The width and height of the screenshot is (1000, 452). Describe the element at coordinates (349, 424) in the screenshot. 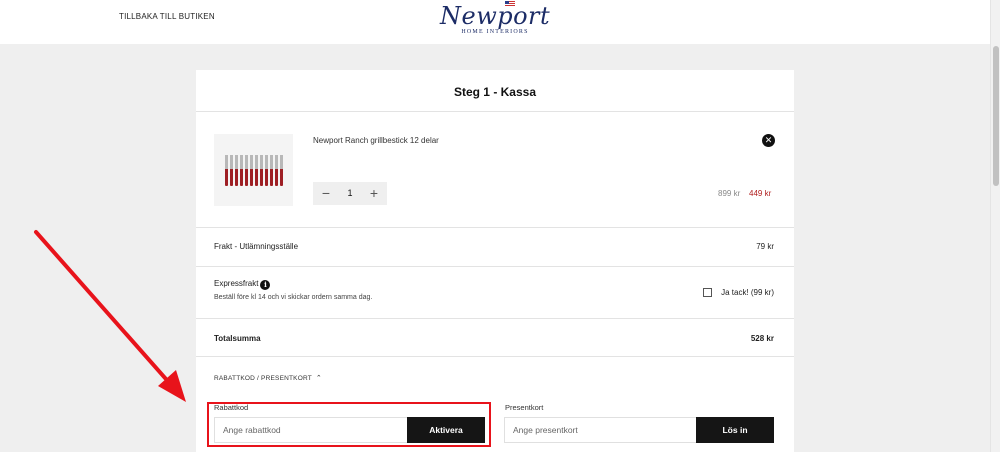

I see `annotation-highlight-box` at that location.